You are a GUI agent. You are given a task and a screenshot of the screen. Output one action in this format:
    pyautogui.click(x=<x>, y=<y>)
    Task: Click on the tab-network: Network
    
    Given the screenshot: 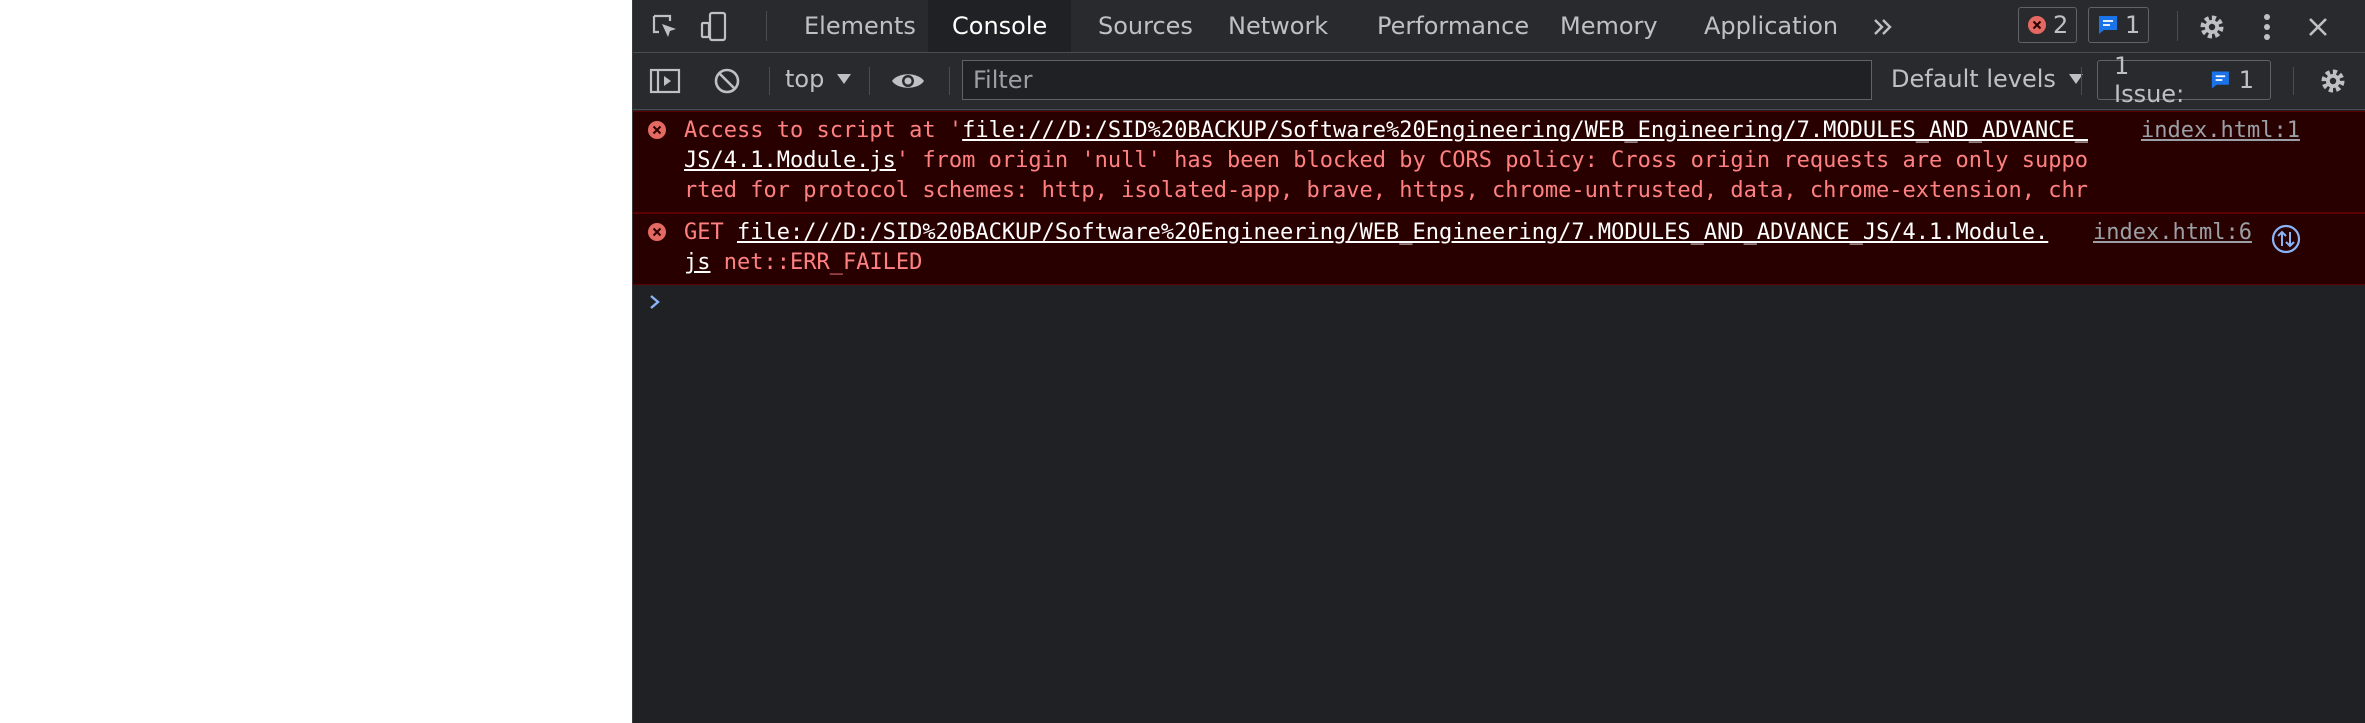 What is the action you would take?
    pyautogui.click(x=1278, y=26)
    